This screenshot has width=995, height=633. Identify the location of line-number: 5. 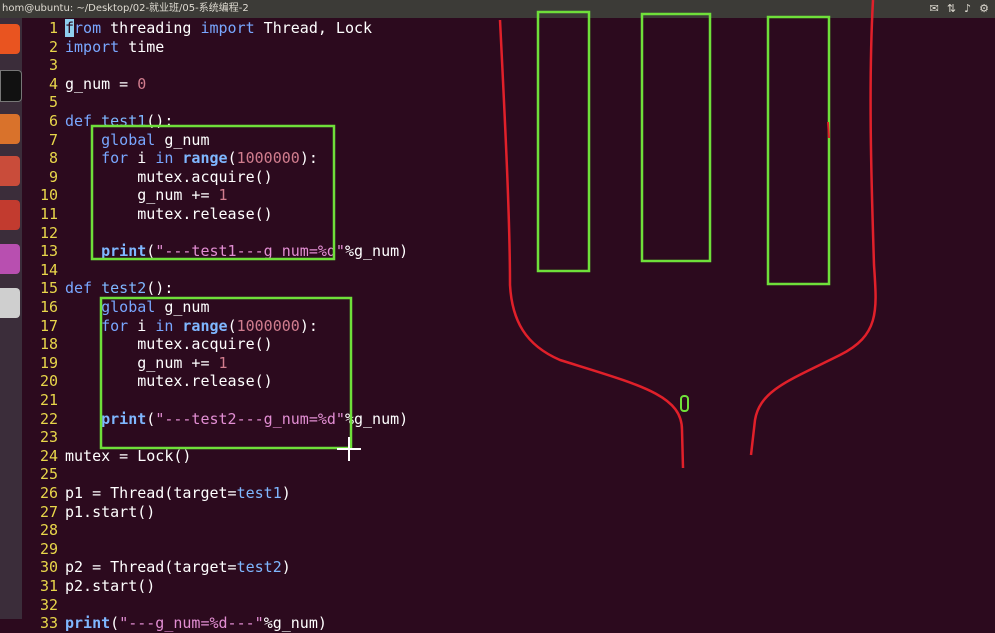
(53, 102).